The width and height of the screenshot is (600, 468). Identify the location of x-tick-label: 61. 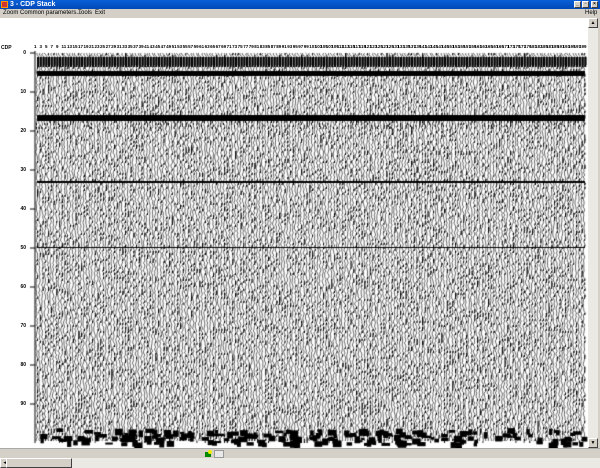
(202, 46).